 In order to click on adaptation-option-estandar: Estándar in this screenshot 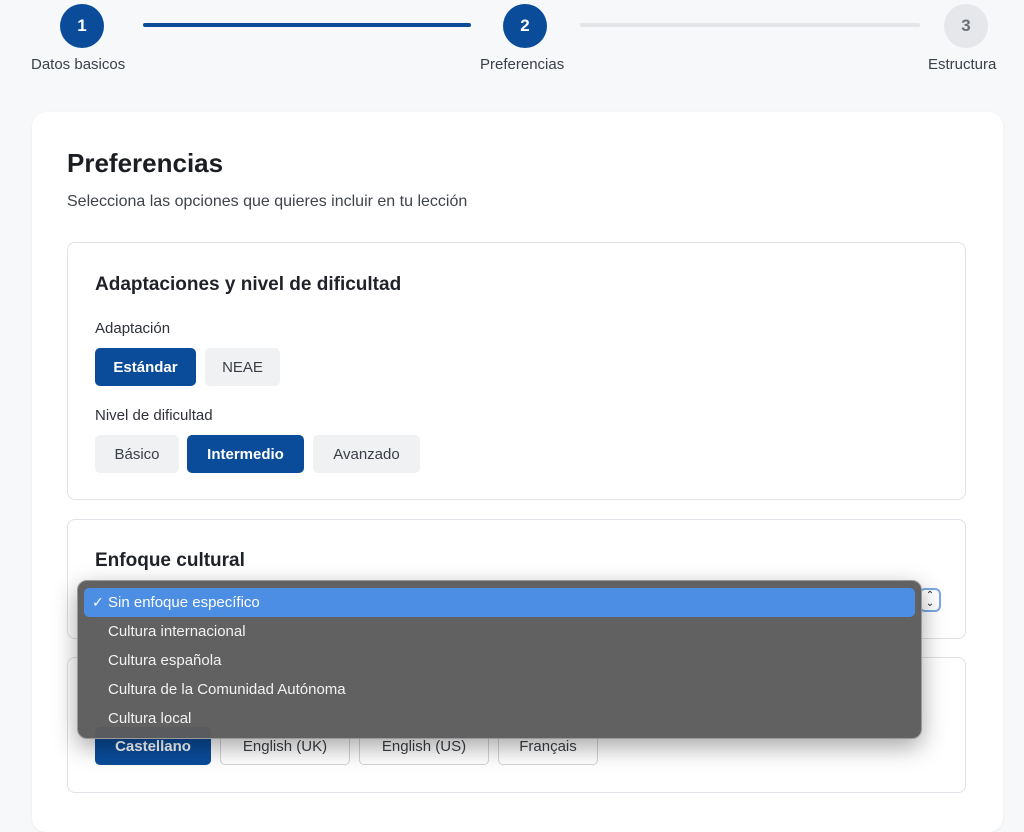, I will do `click(145, 367)`.